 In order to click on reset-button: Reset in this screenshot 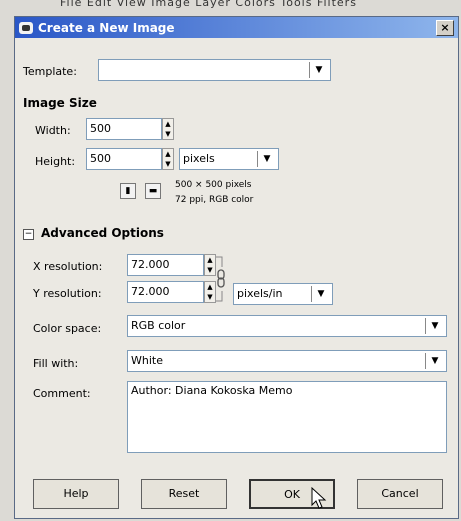, I will do `click(184, 494)`.